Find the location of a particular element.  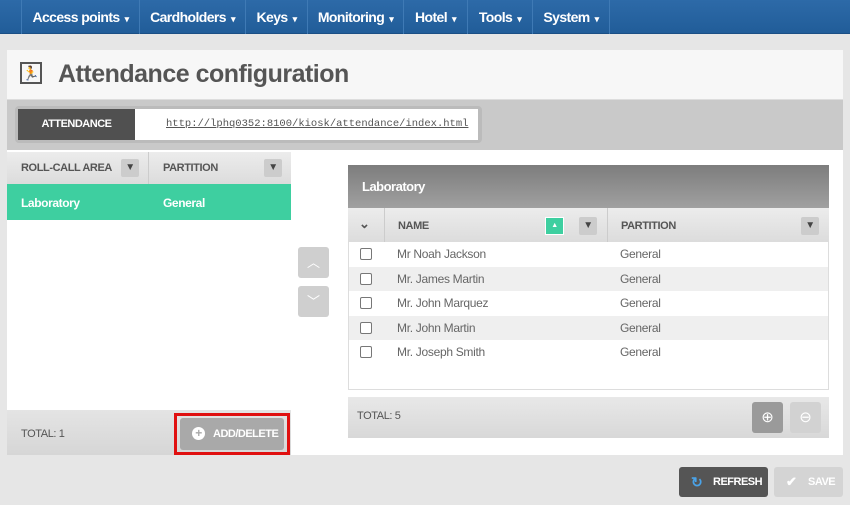

cell-area: Laboratory is located at coordinates (50, 203).